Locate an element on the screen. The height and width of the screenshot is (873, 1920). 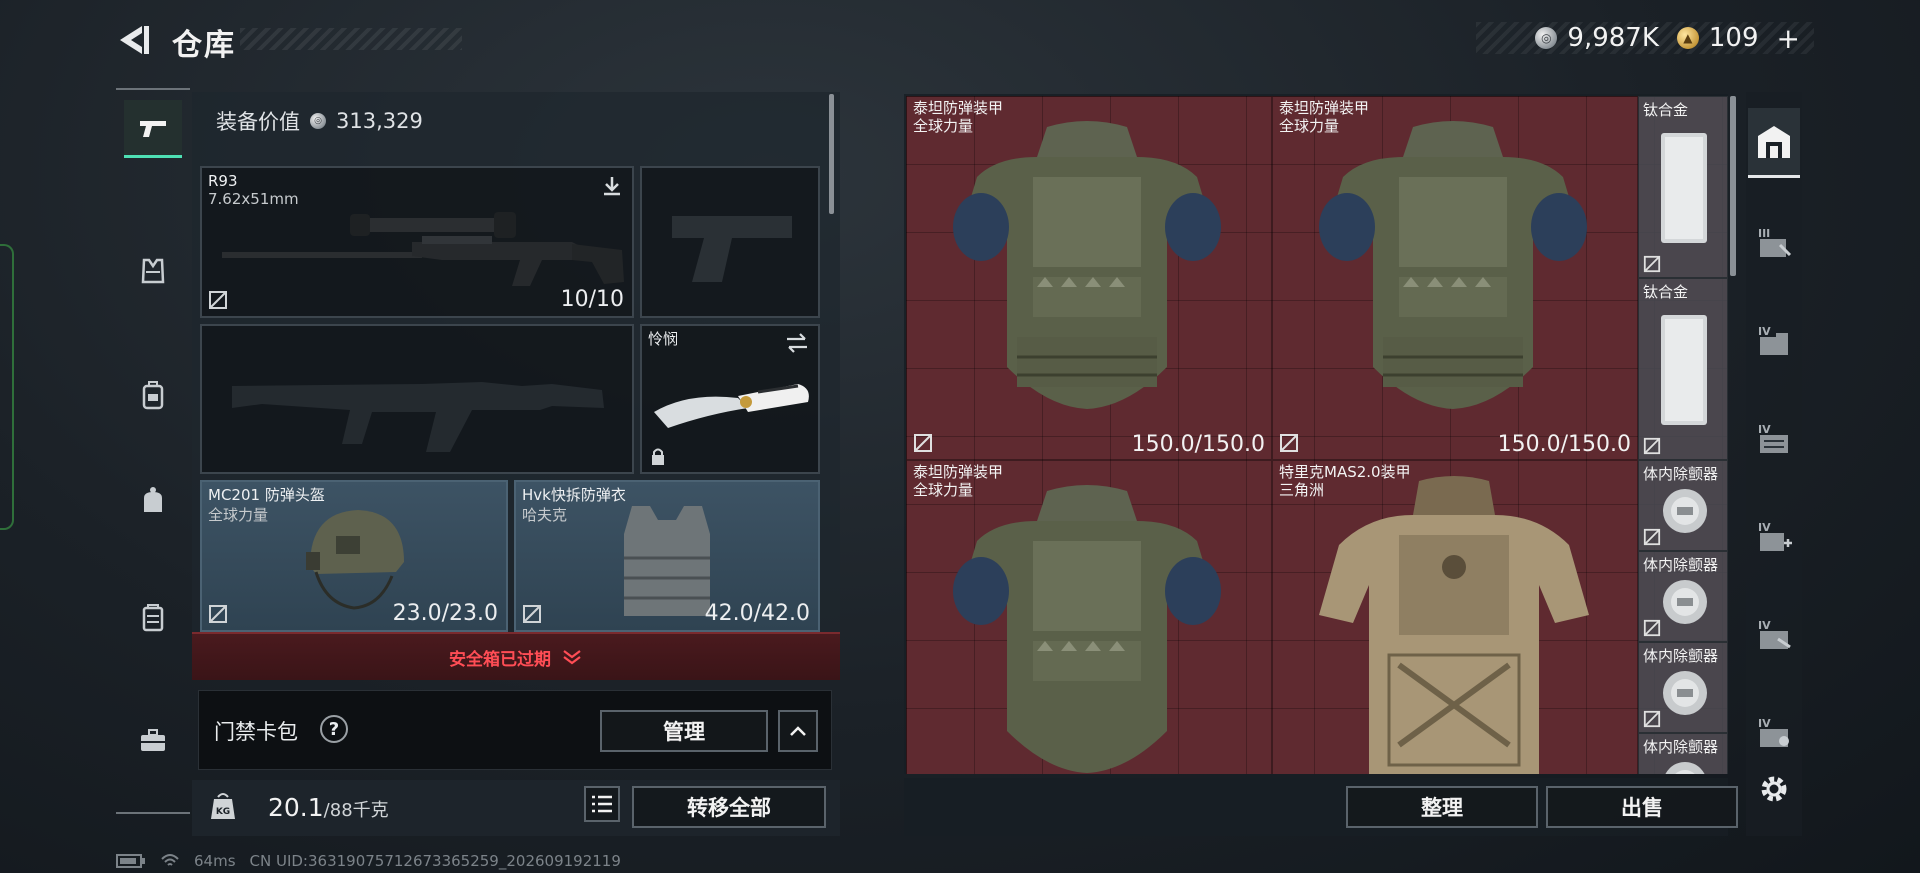
cat-tier4-c-tab: IV is located at coordinates (1774, 537).